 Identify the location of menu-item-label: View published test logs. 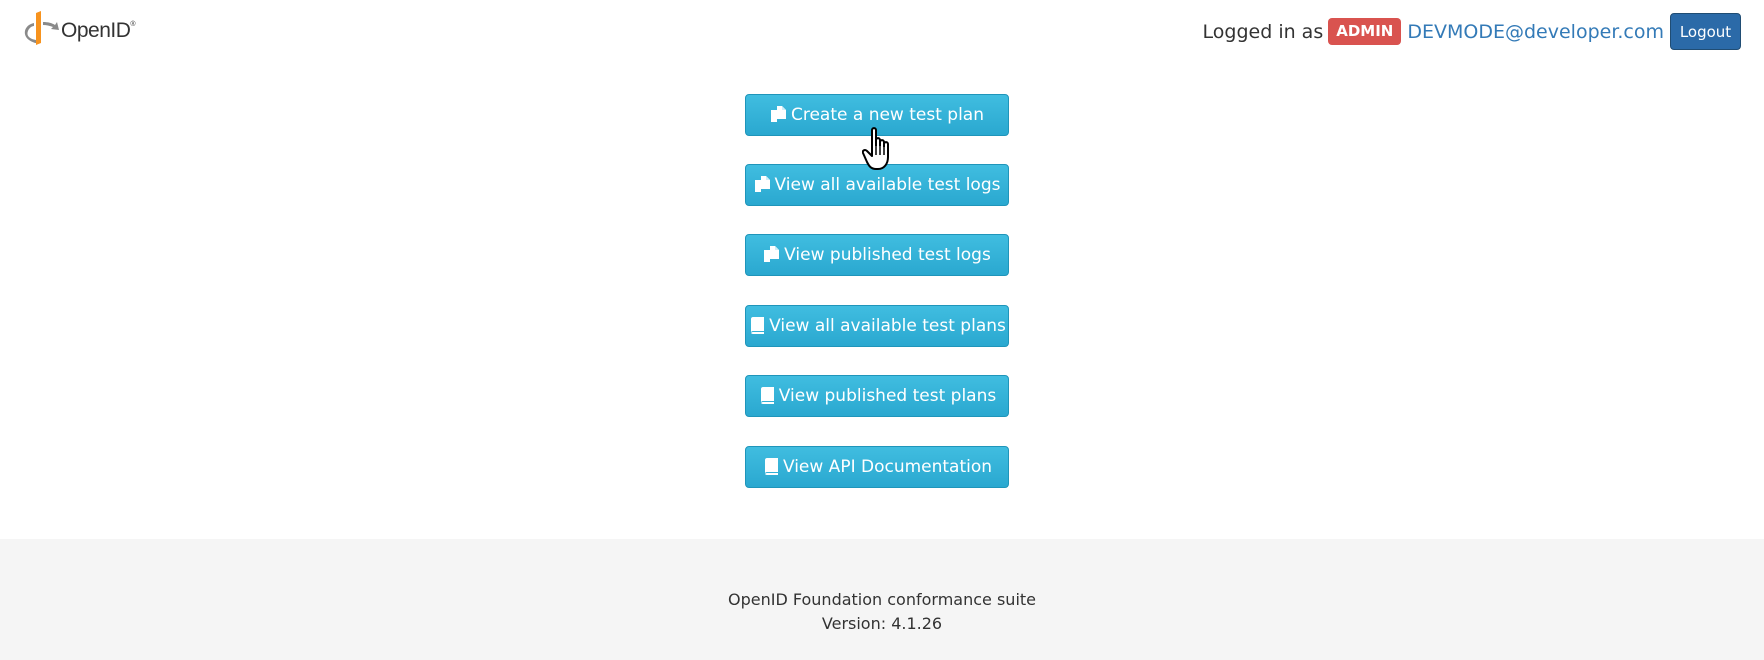
(887, 255).